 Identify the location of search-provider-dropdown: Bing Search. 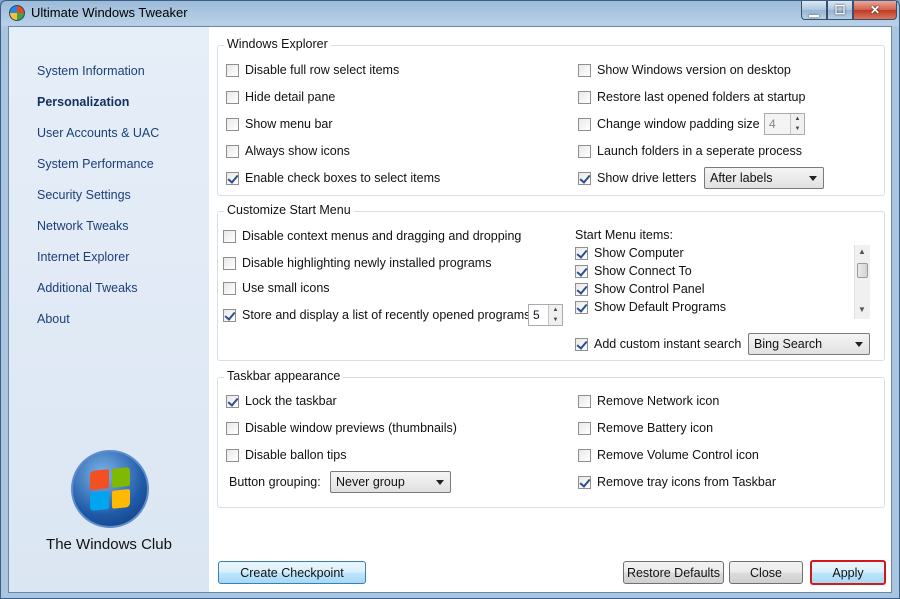
(809, 344).